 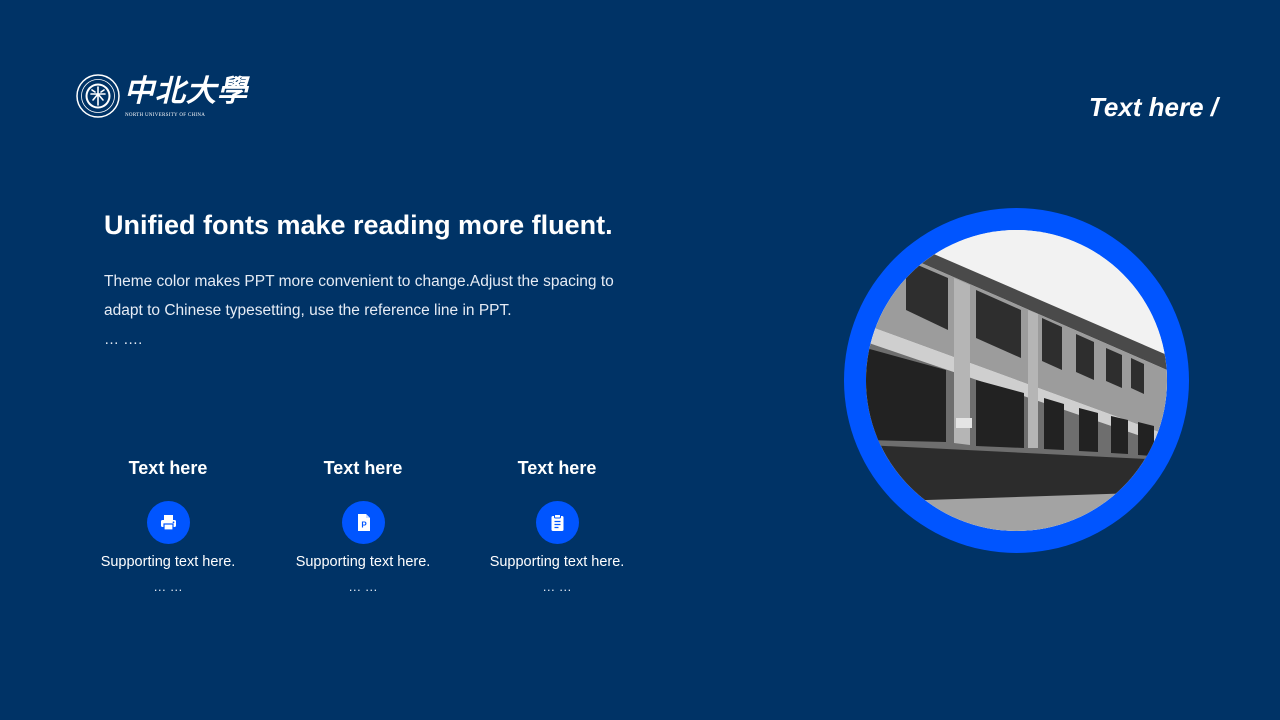 I want to click on body-ellipsis: … …., so click(x=123, y=339).